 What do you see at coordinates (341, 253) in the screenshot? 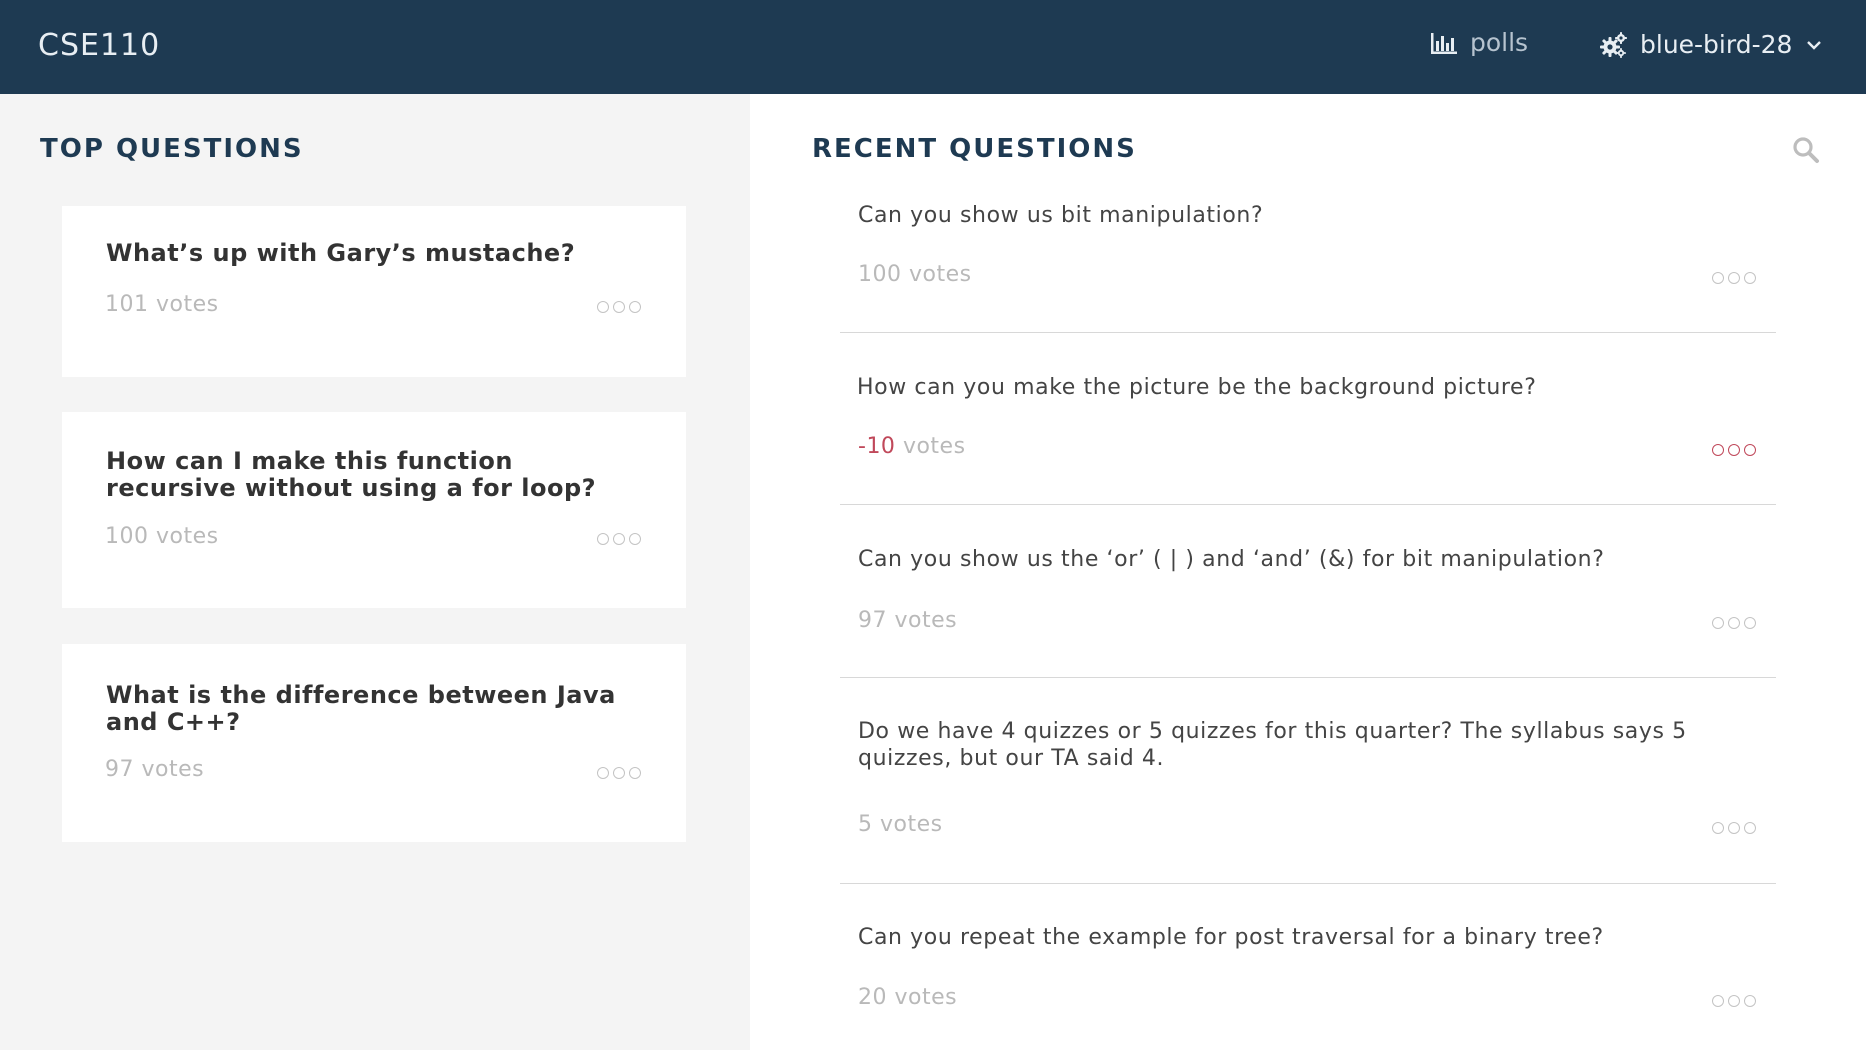
I see `question-text: What’s up with Gary’s mustache?` at bounding box center [341, 253].